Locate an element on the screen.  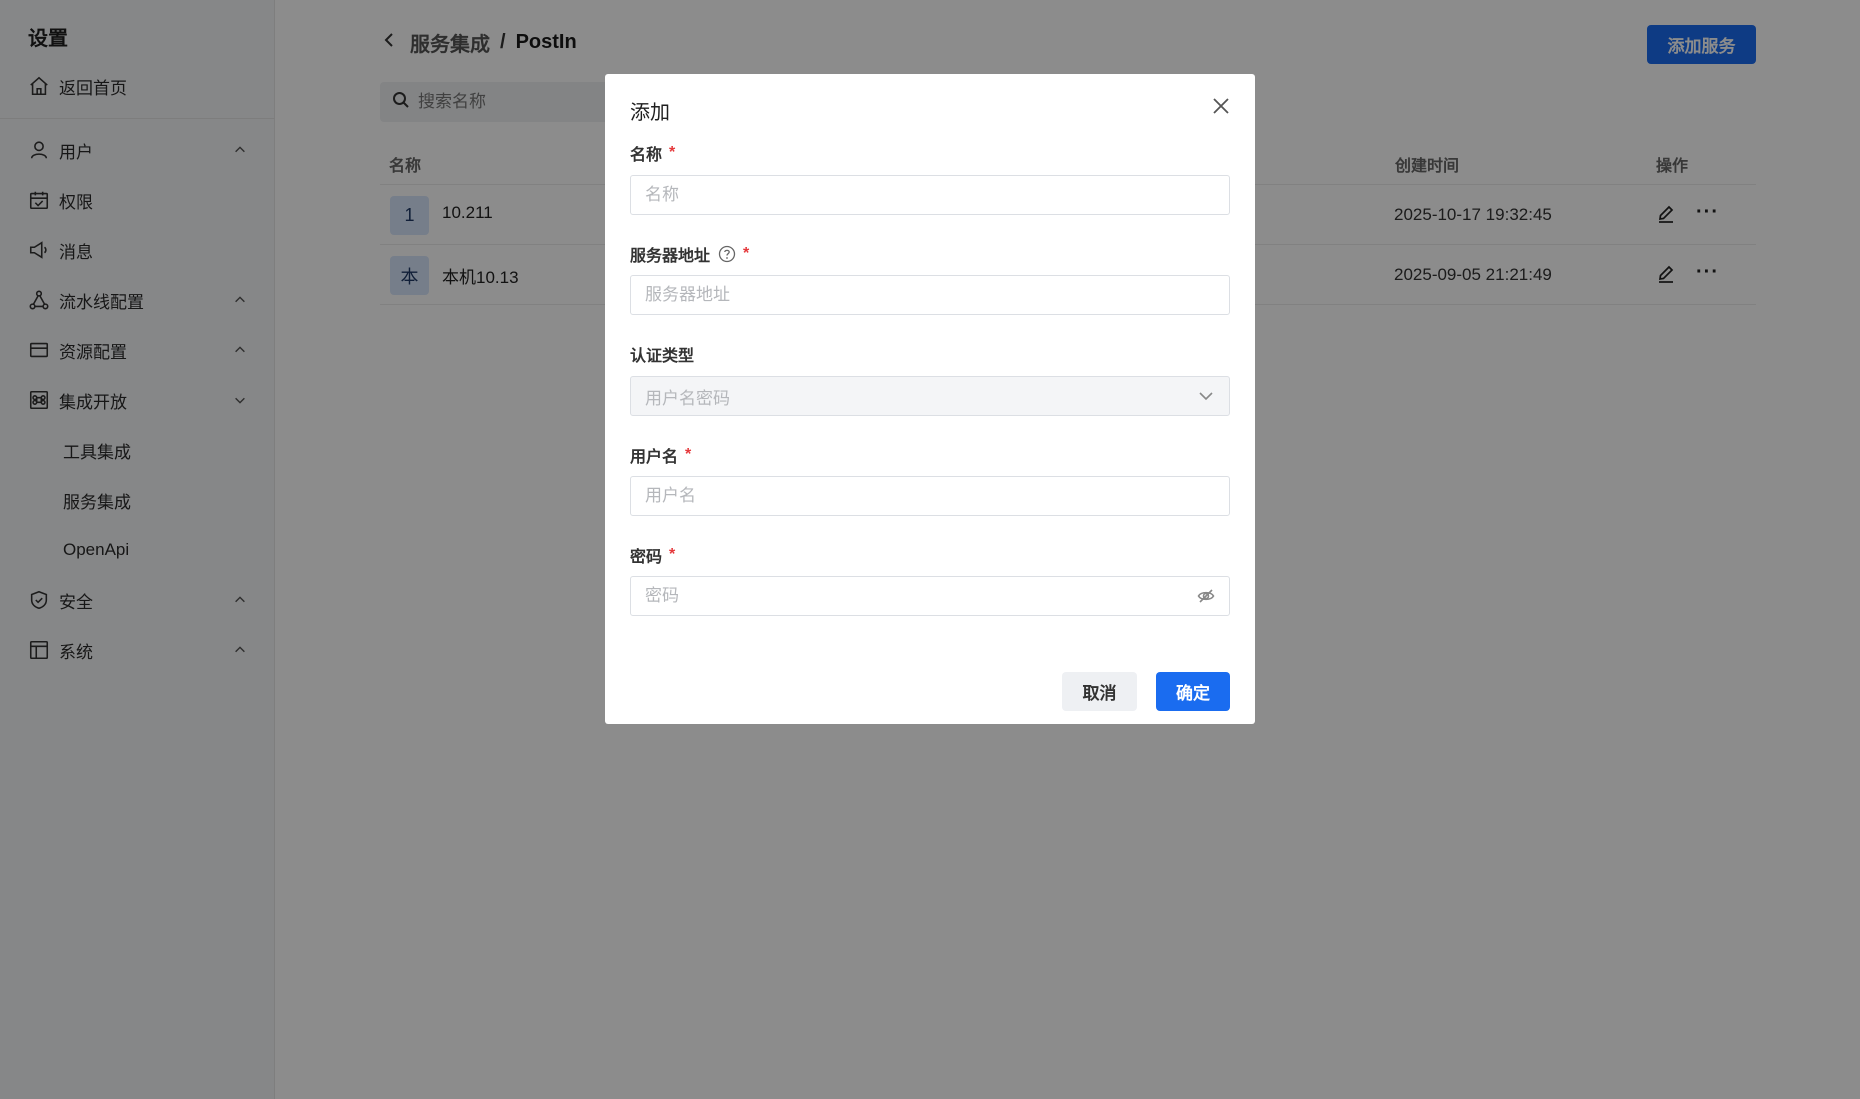
chevron-down-icon is located at coordinates (1207, 397).